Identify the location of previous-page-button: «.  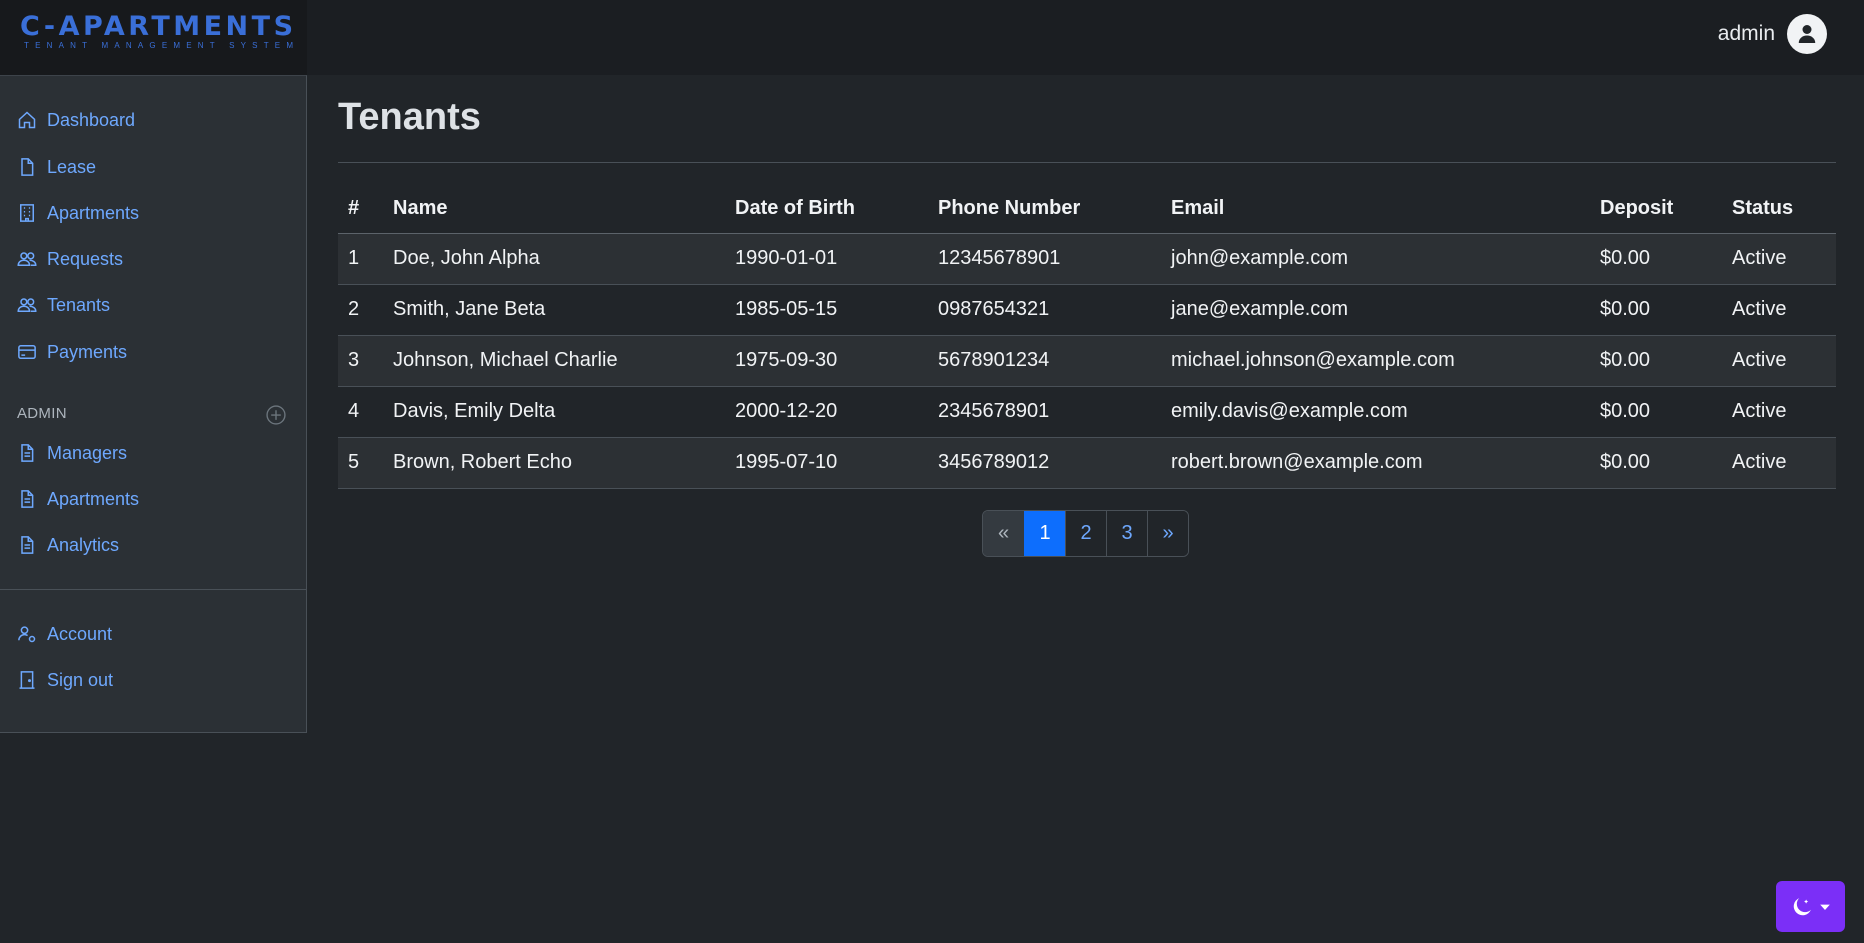
(1003, 533).